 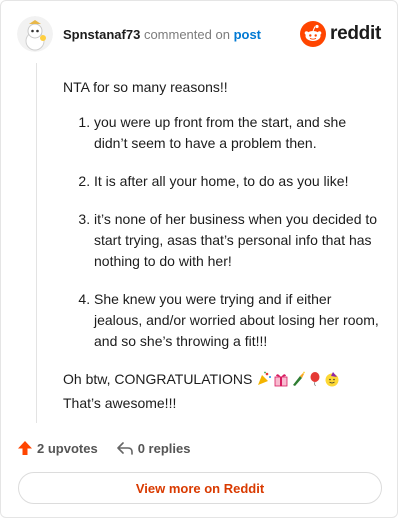 I want to click on user-avatar, so click(x=35, y=34).